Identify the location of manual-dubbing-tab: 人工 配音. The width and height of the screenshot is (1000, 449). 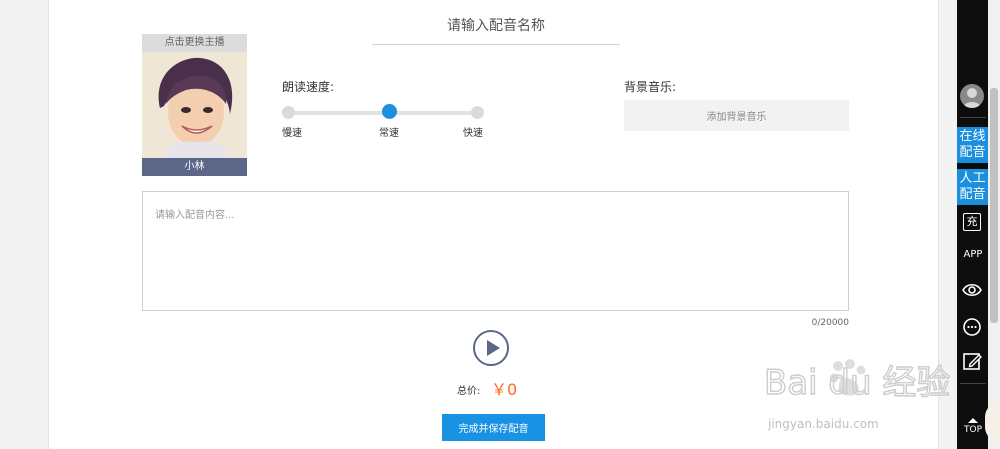
(972, 187).